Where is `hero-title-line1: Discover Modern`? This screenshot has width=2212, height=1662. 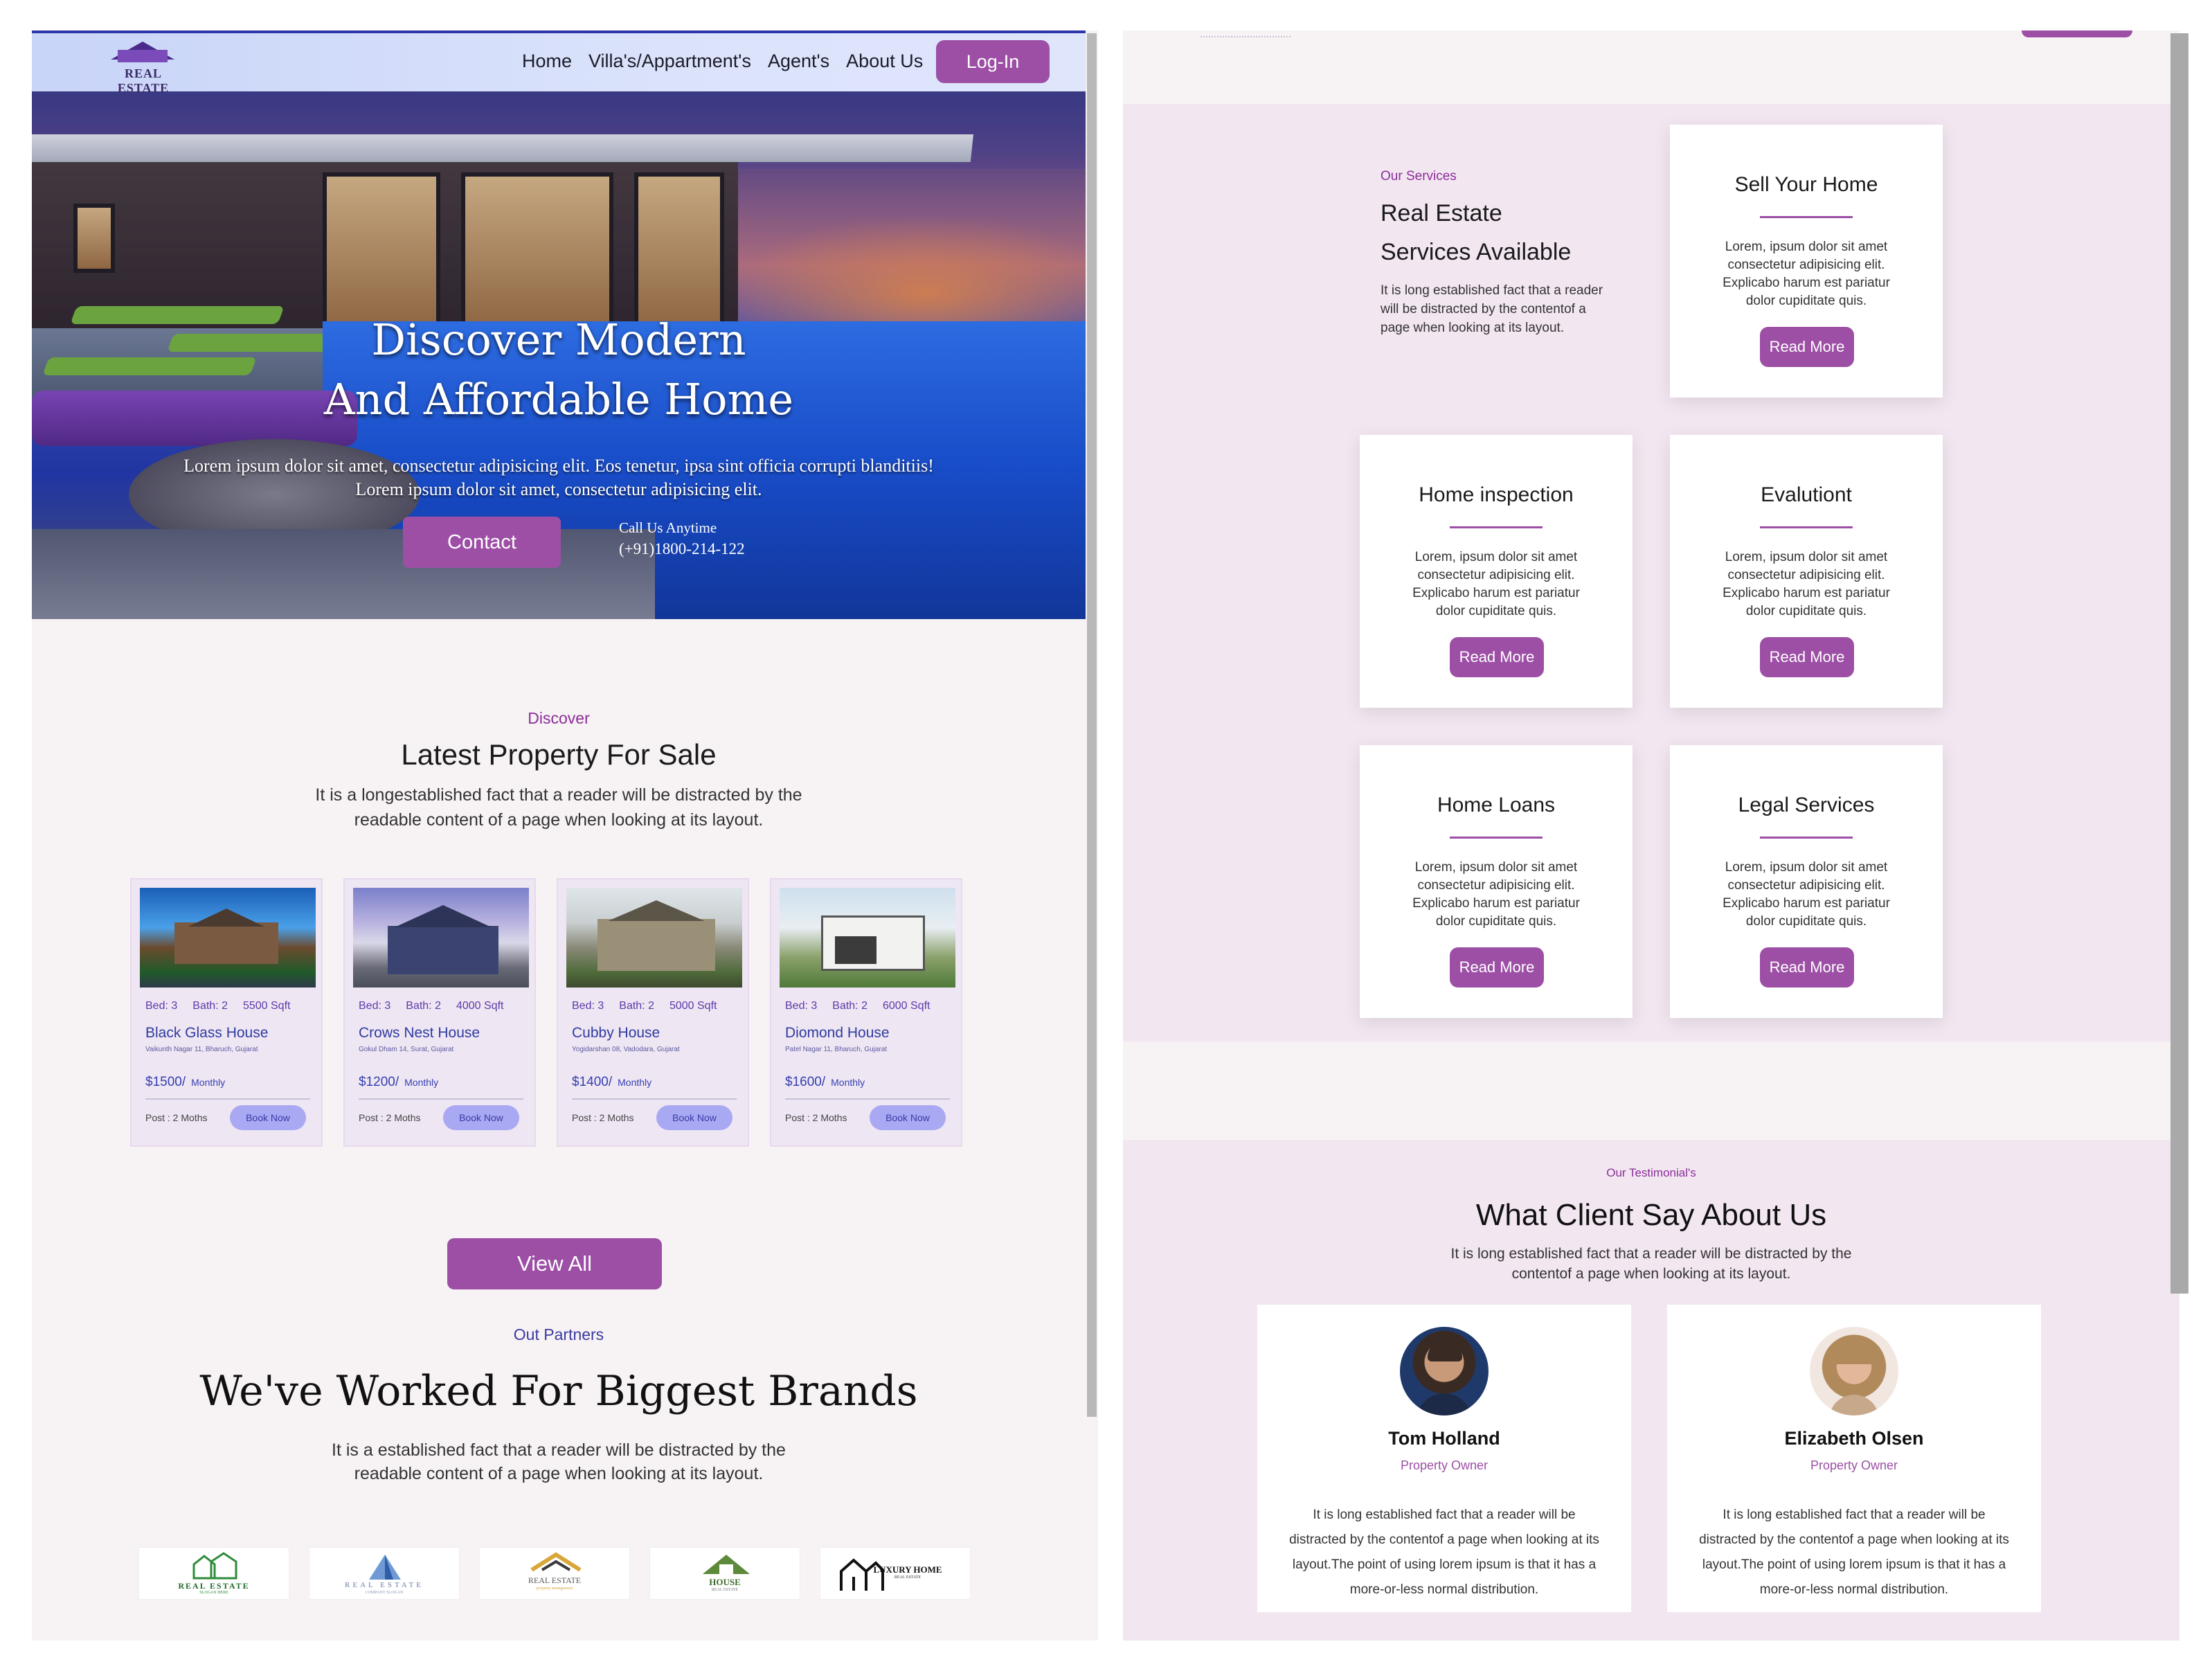
hero-title-line1: Discover Modern is located at coordinates (558, 339).